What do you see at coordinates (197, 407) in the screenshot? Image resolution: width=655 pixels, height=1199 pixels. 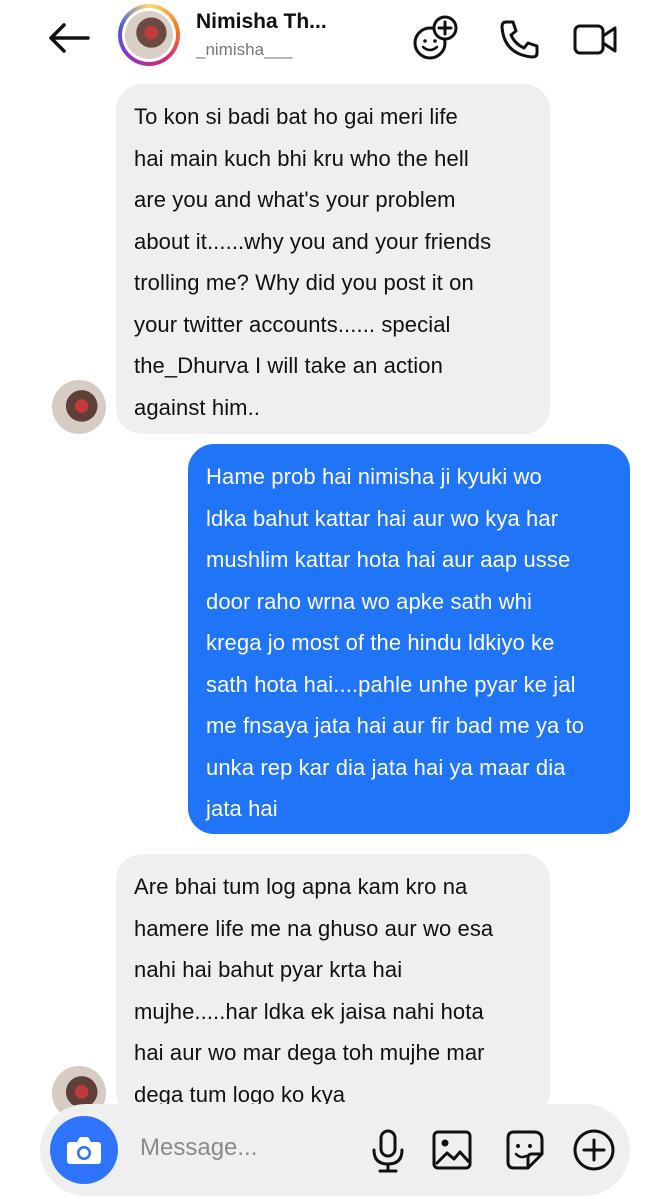 I see `message-line: against him..` at bounding box center [197, 407].